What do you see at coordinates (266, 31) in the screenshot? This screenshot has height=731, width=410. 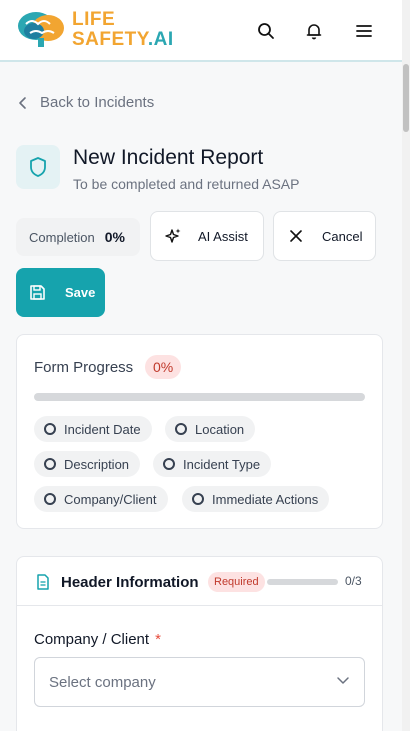 I see `search-icon` at bounding box center [266, 31].